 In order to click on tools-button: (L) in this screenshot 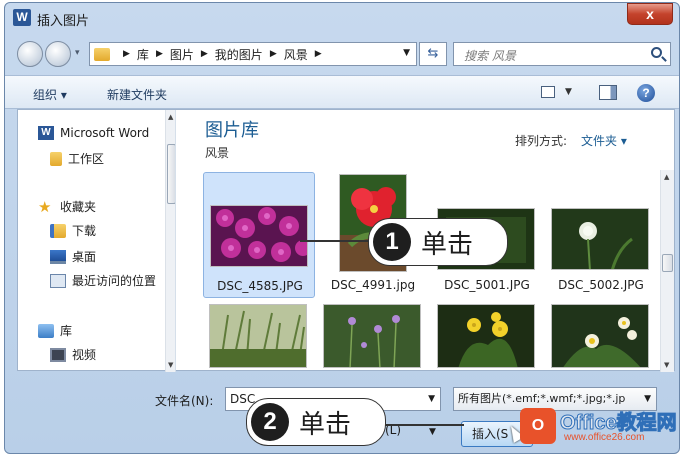, I will do `click(418, 435)`.